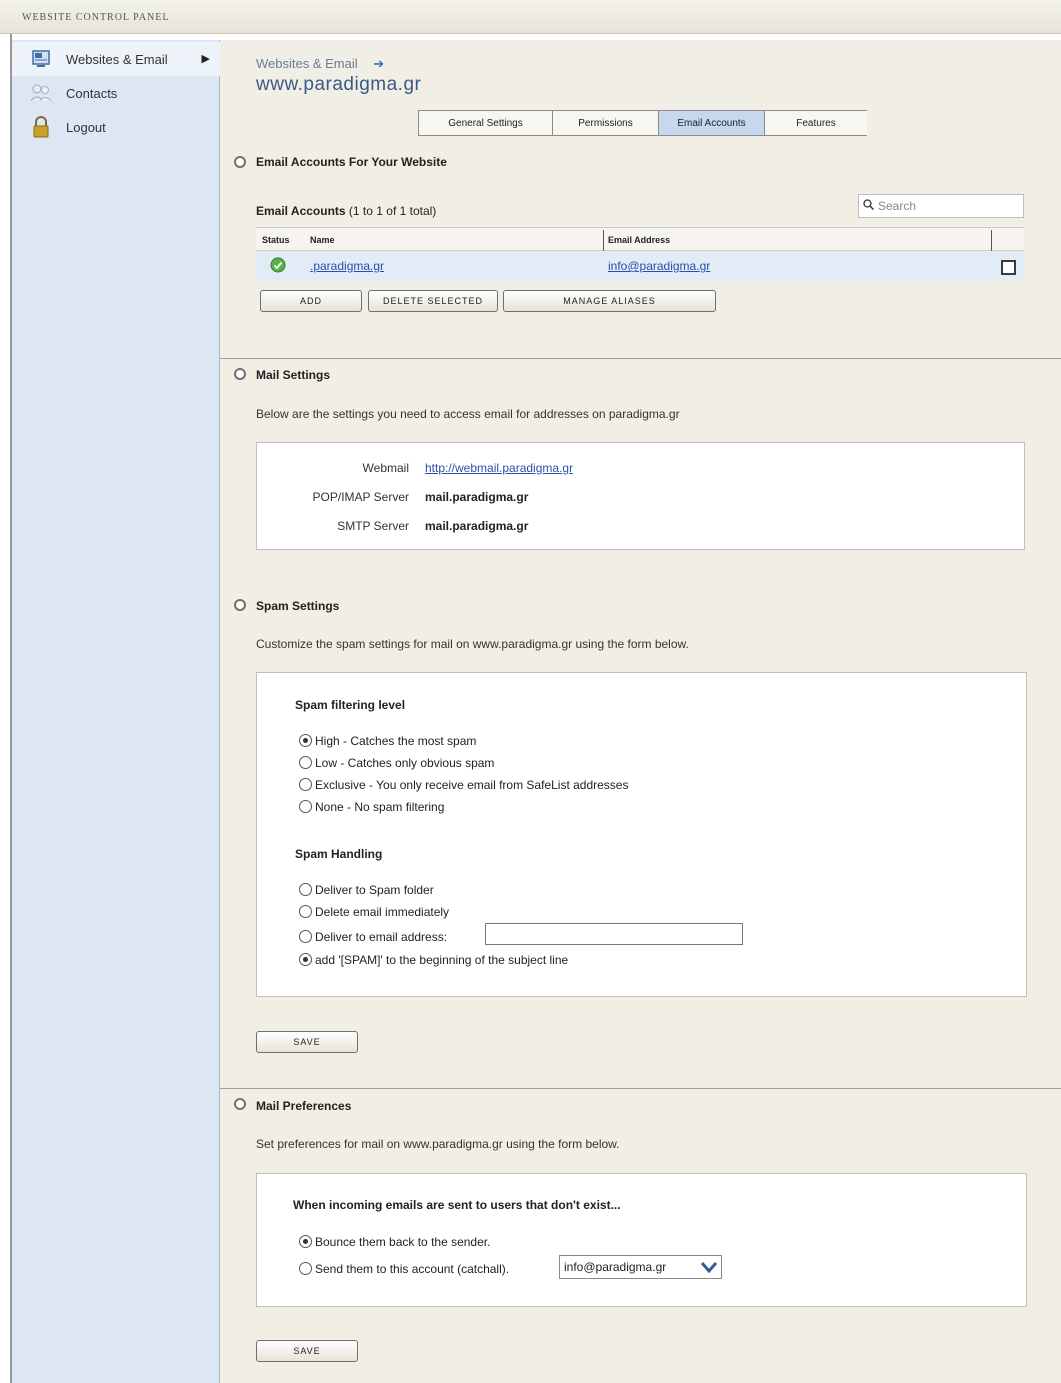 The height and width of the screenshot is (1383, 1061). I want to click on table-row: .paradigma.gr info@paradigma.gr, so click(640, 266).